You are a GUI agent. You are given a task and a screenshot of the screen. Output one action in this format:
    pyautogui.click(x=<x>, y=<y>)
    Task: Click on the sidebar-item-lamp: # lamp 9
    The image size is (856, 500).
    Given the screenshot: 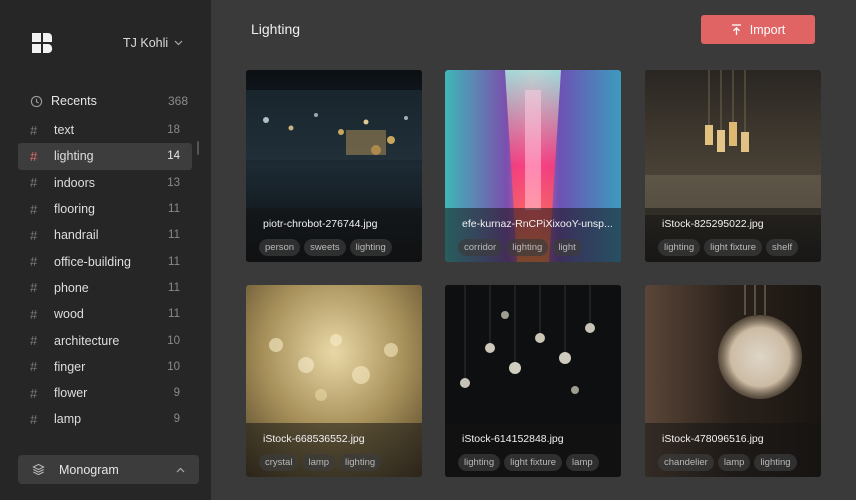 What is the action you would take?
    pyautogui.click(x=105, y=419)
    